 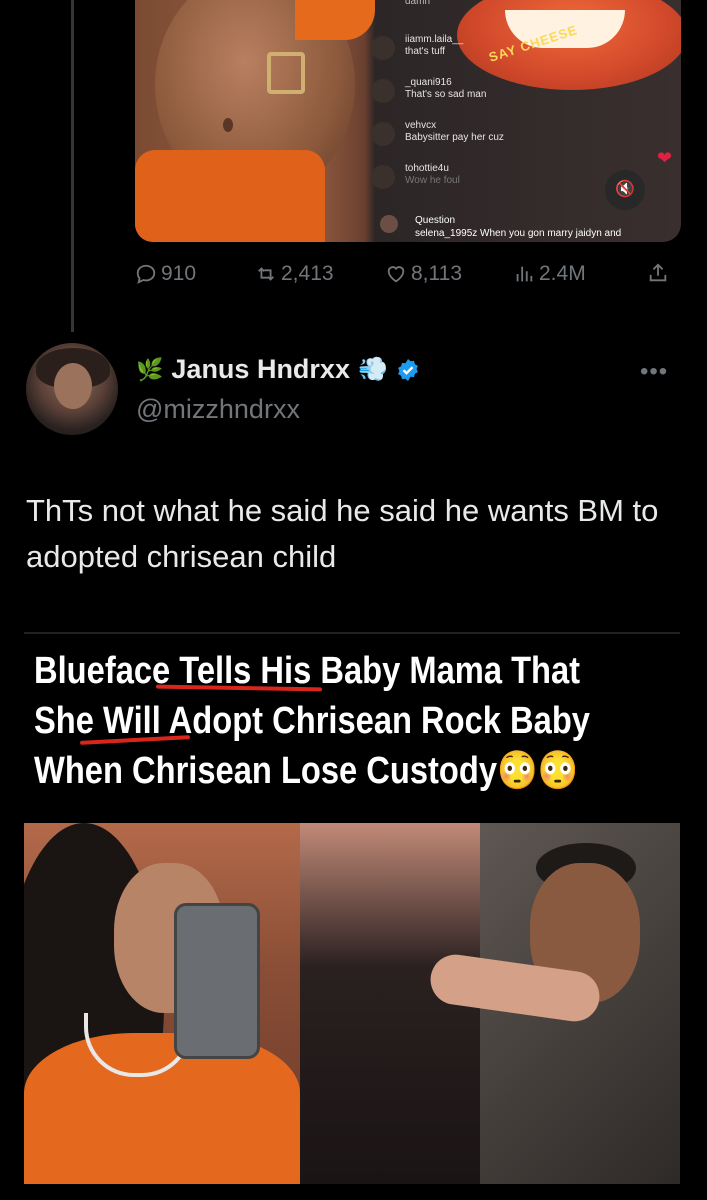 I want to click on handle: @mizzhndrxx, so click(x=218, y=409).